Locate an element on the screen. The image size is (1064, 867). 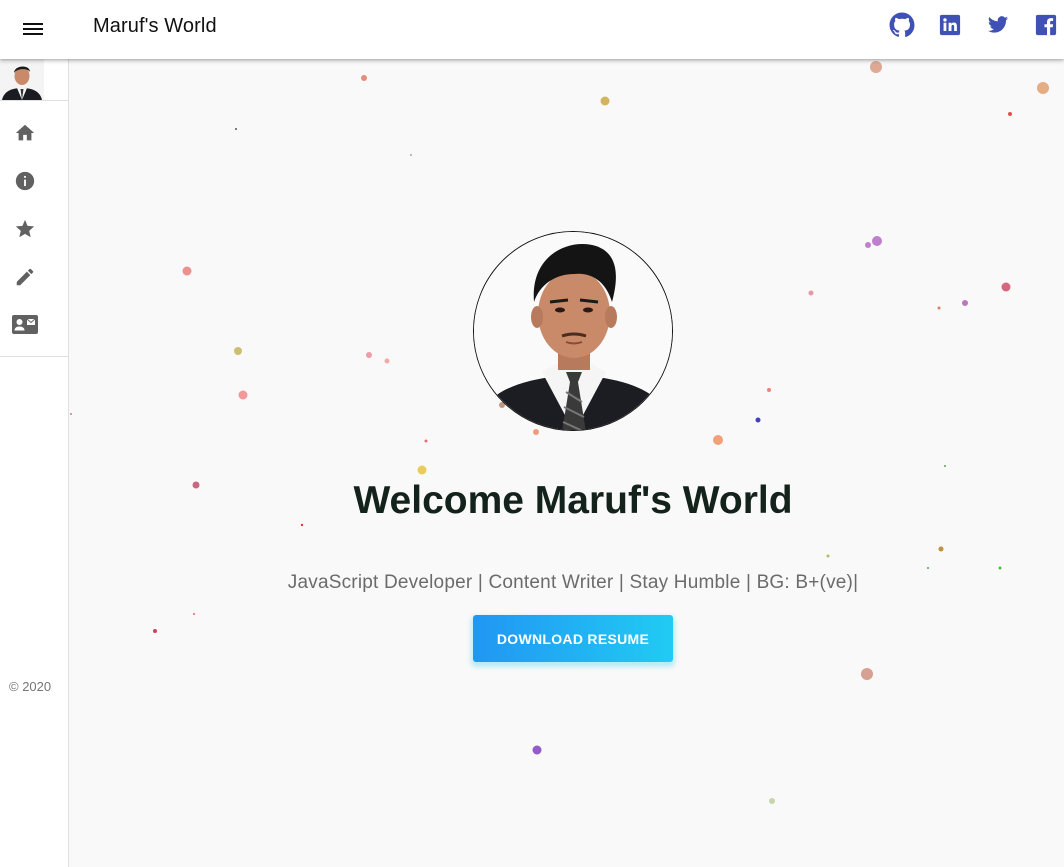
download-resume-button: DOWNLOAD RESUME is located at coordinates (573, 638).